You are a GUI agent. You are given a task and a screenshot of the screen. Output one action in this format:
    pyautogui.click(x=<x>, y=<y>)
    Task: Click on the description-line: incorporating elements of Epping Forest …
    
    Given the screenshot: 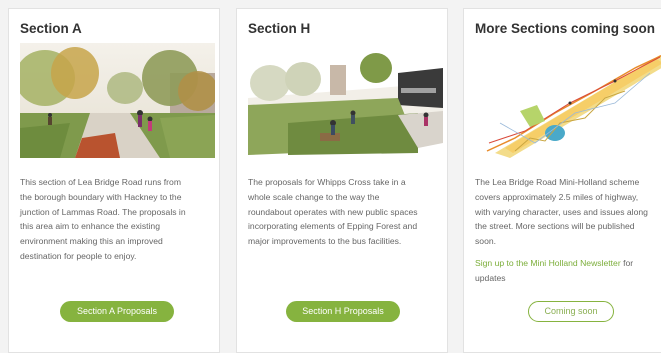 What is the action you would take?
    pyautogui.click(x=333, y=226)
    